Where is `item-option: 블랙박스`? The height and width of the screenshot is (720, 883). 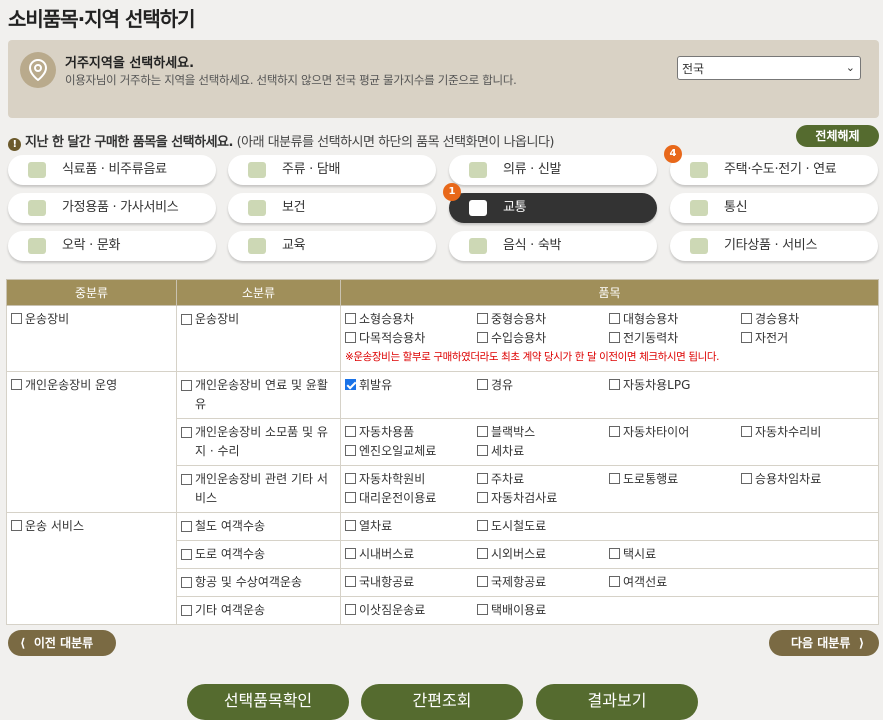
item-option: 블랙박스 is located at coordinates (543, 432).